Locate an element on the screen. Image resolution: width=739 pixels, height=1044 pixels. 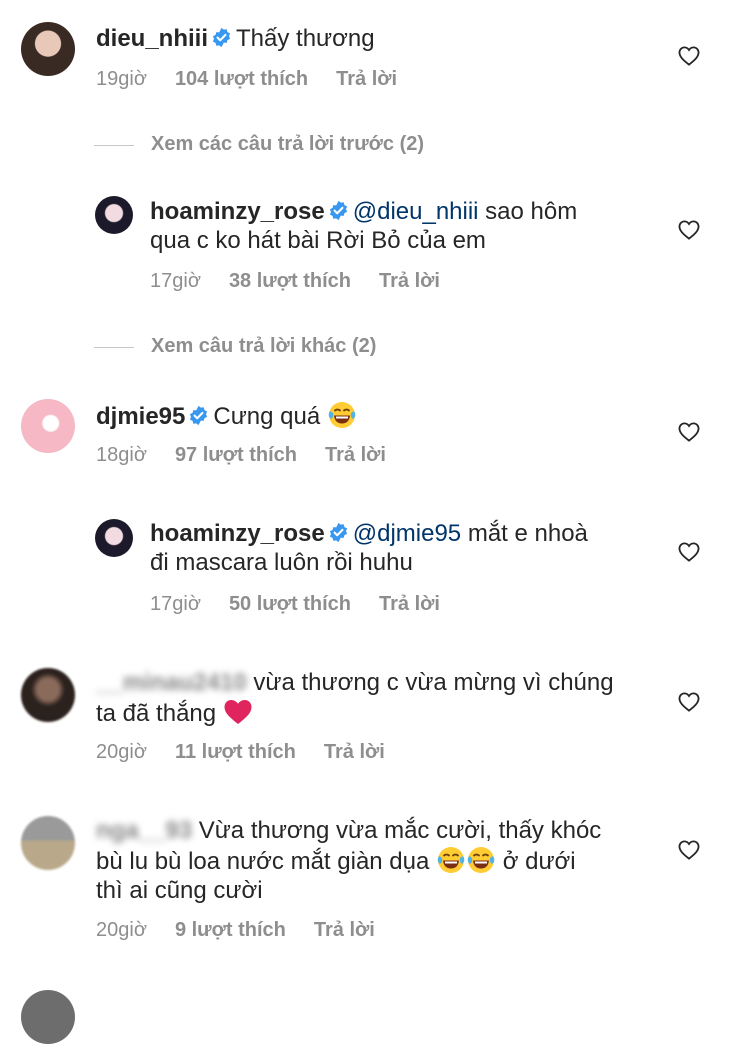
comment-text: bù lu bù loa nước mắt giàn dụa is located at coordinates (263, 861).